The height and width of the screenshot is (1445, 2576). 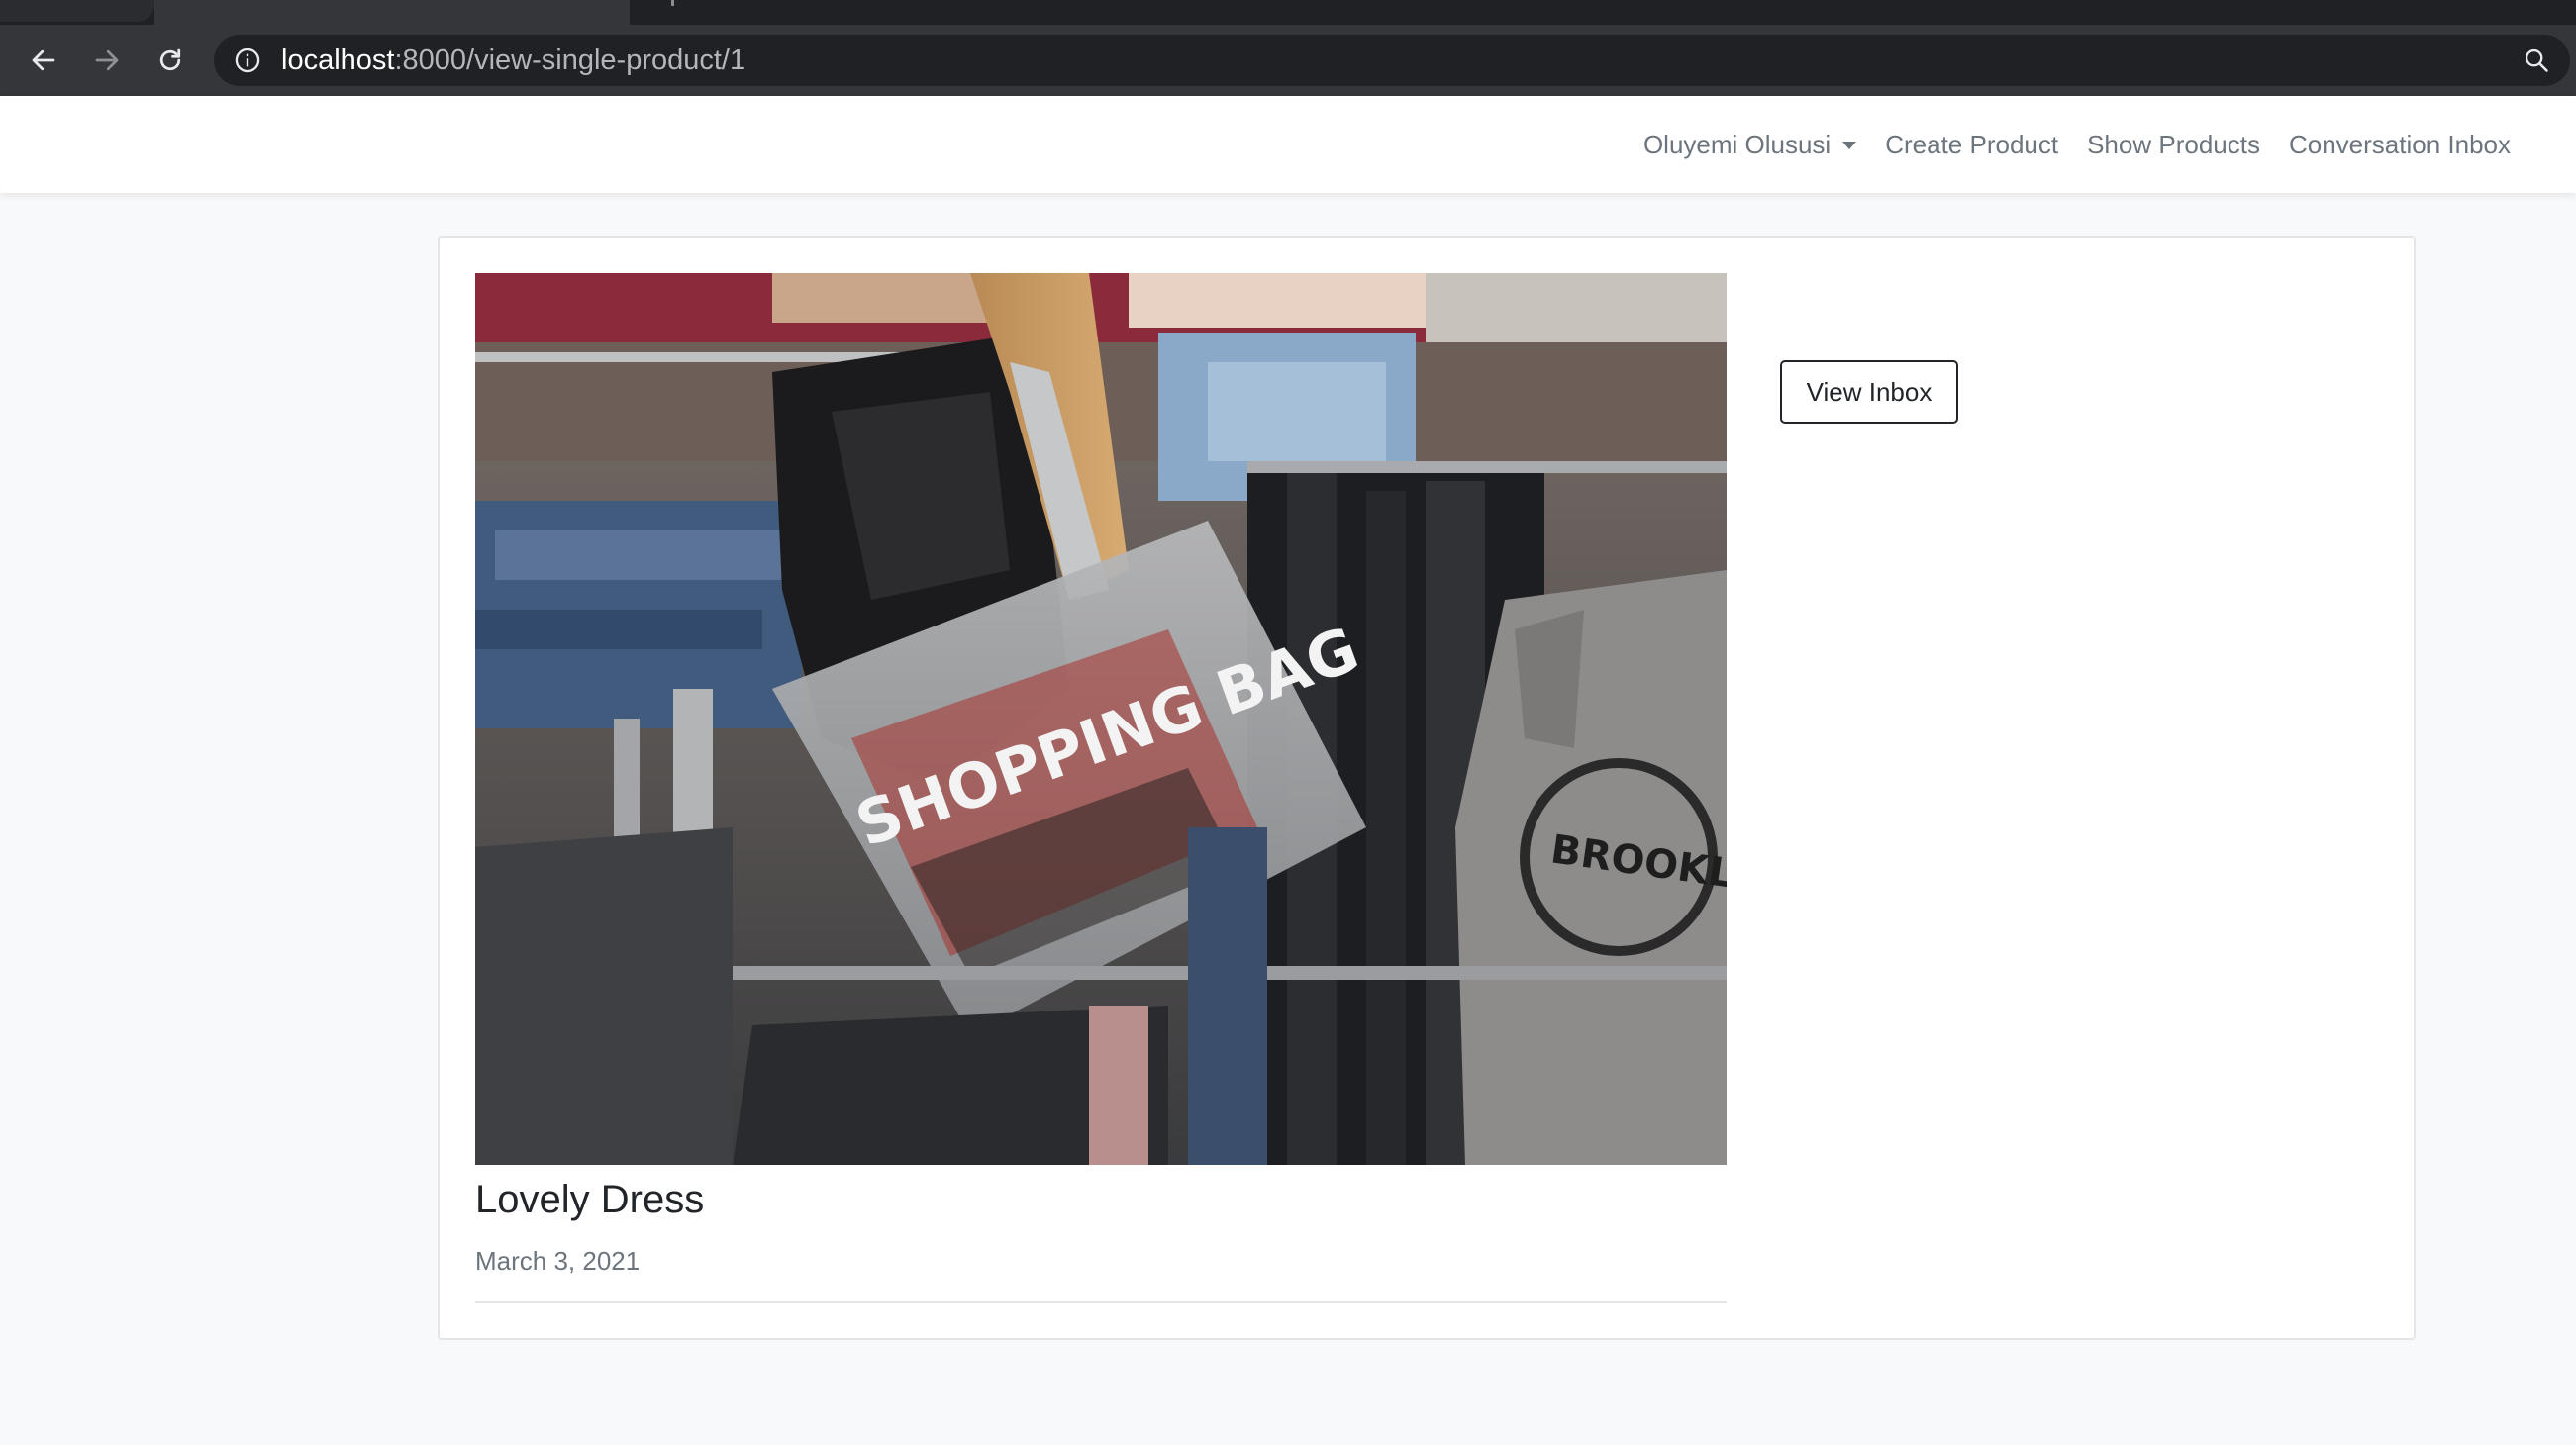 I want to click on user-name: Oluyemi Olususi, so click(x=1737, y=144).